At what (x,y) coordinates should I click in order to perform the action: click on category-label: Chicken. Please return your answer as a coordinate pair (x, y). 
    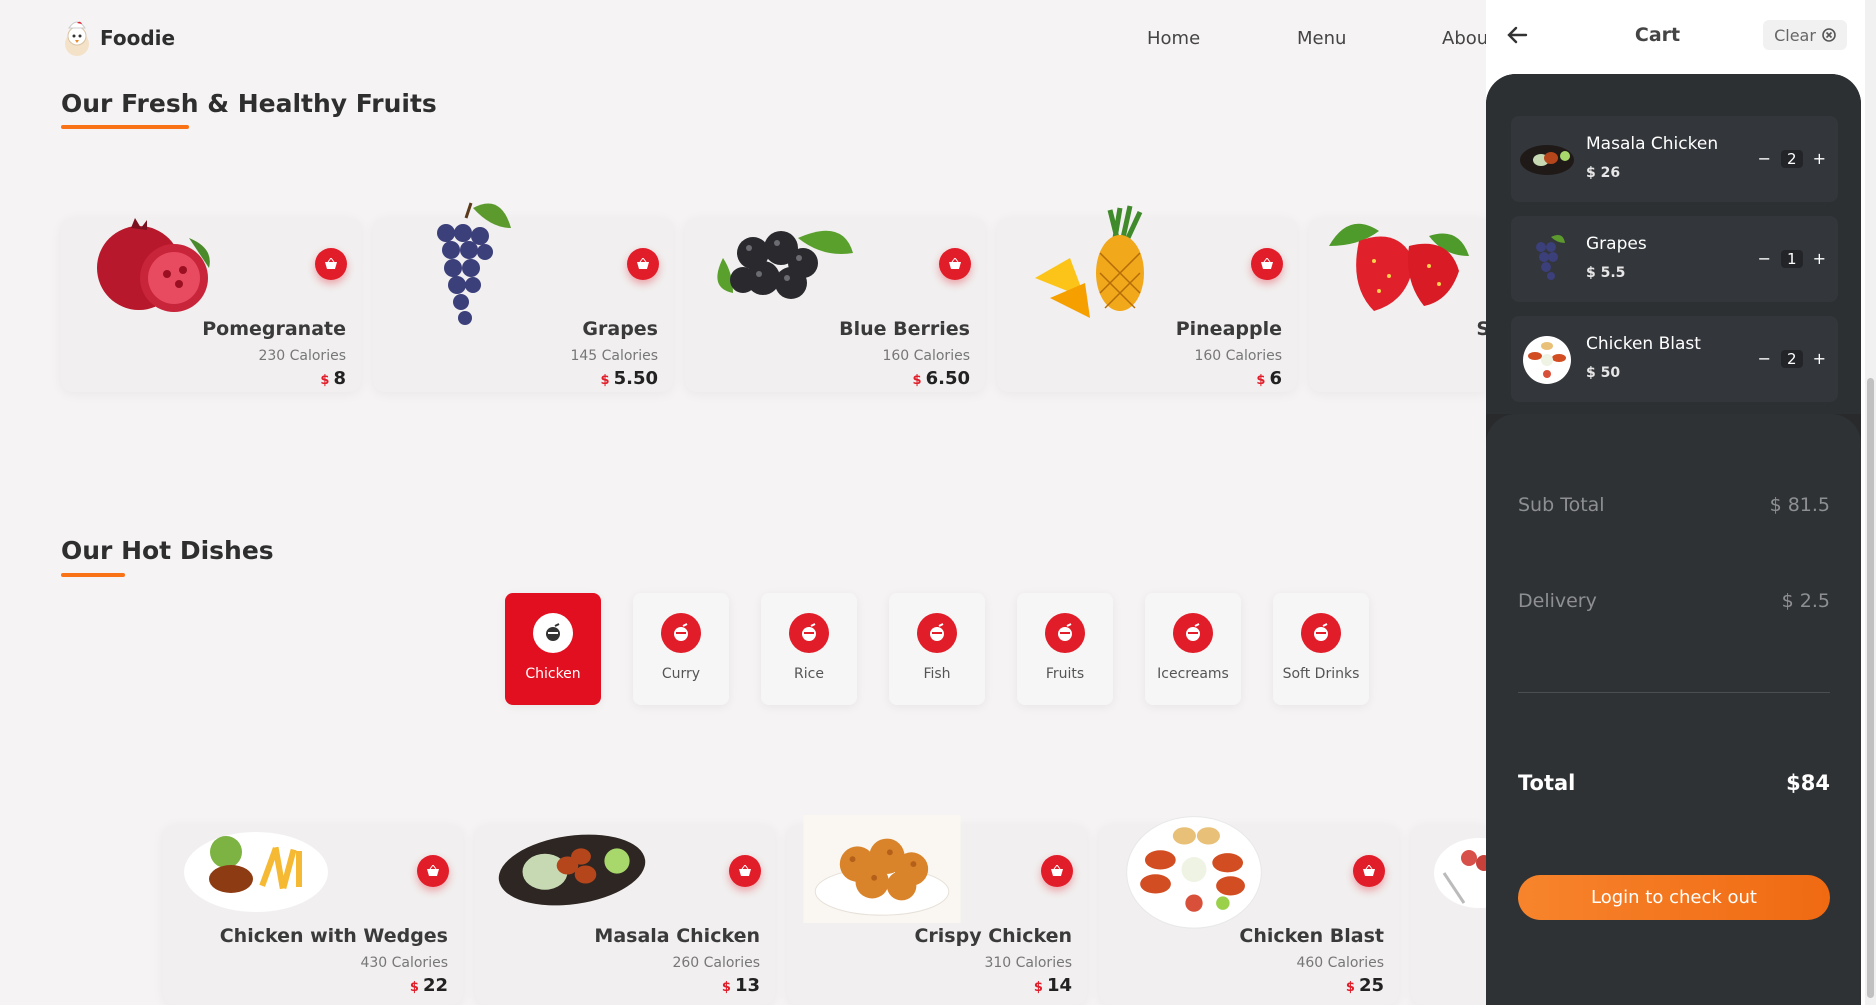
    Looking at the image, I should click on (553, 674).